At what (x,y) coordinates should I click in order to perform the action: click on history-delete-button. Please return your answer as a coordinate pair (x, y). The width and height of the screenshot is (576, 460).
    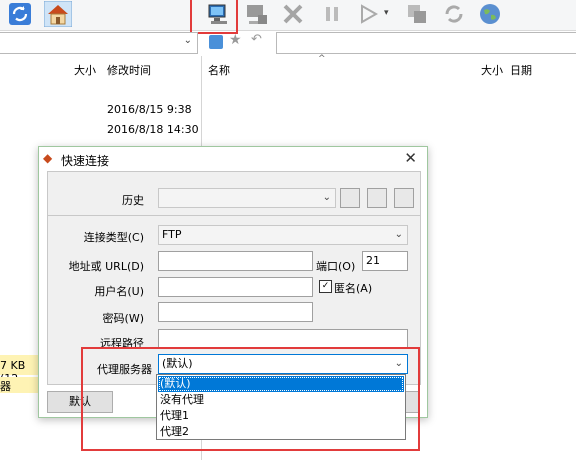
    Looking at the image, I should click on (404, 198).